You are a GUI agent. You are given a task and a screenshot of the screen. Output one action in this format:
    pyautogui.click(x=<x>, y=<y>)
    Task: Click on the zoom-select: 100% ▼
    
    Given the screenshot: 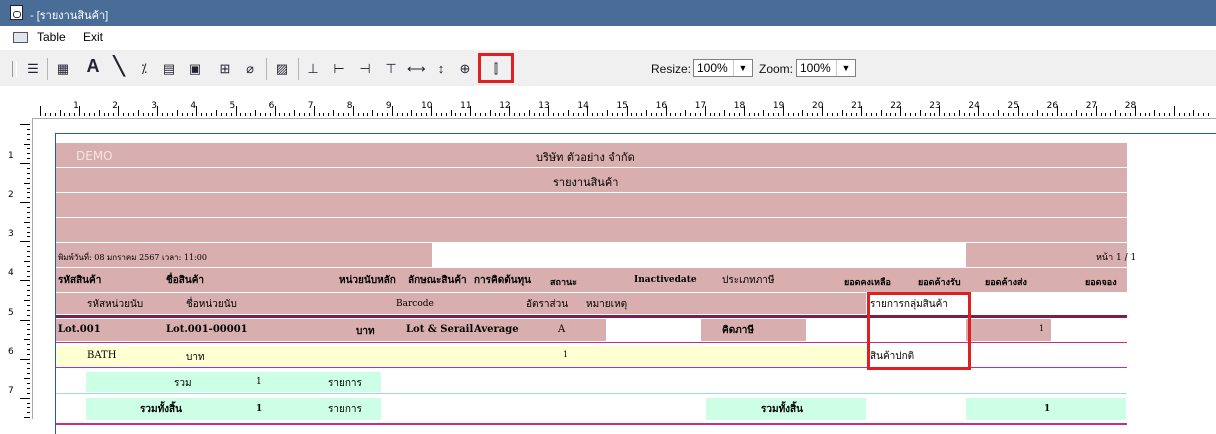 What is the action you would take?
    pyautogui.click(x=826, y=68)
    